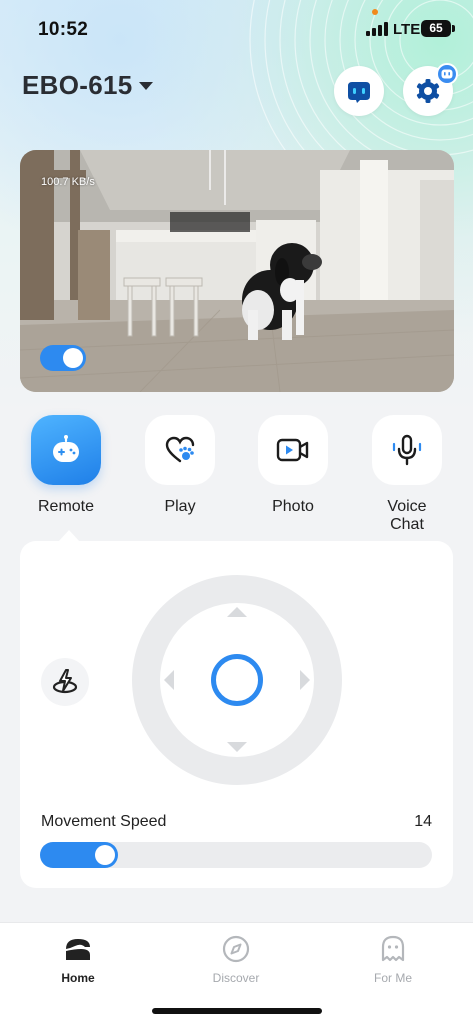 Image resolution: width=473 pixels, height=1024 pixels. I want to click on heart-paw-icon, so click(180, 449).